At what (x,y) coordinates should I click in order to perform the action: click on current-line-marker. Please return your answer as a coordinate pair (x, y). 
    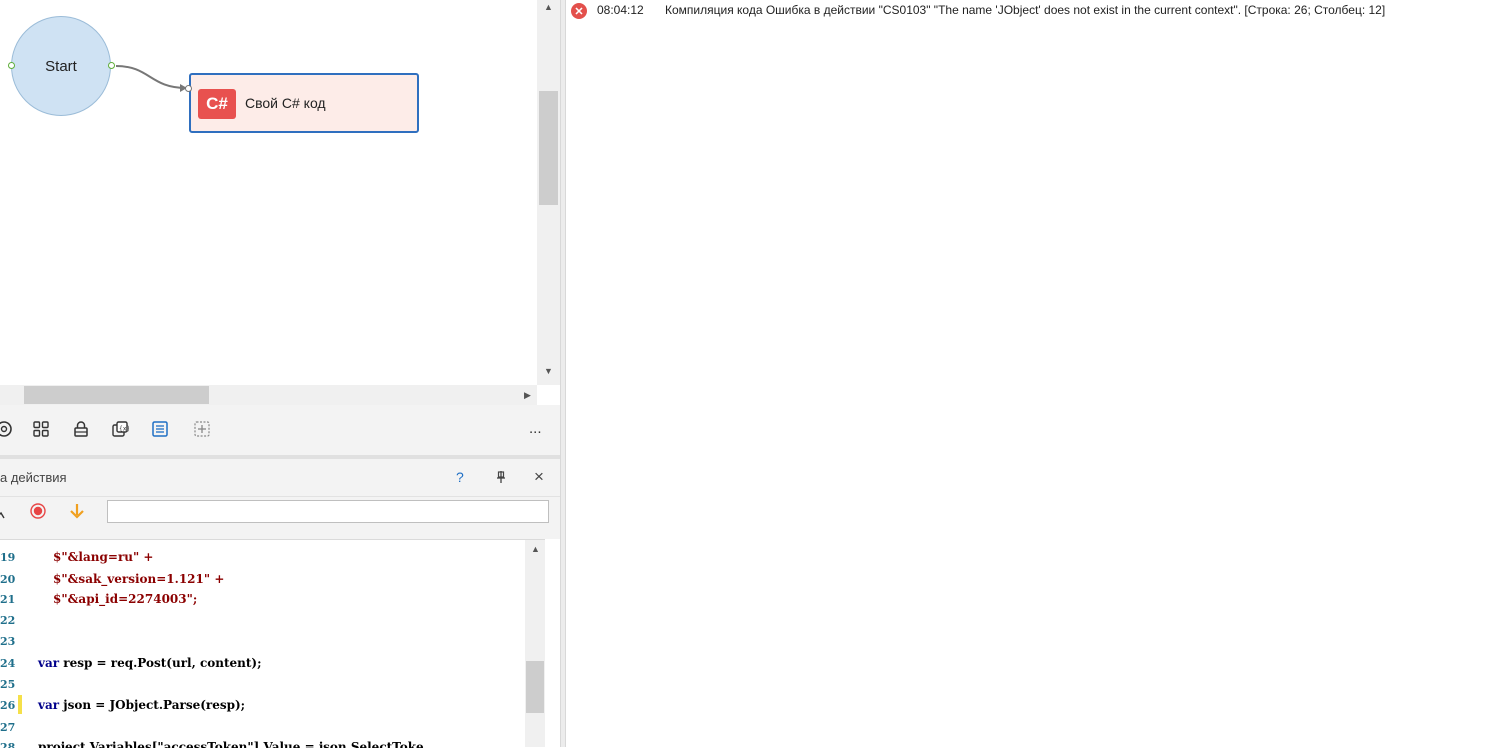
    Looking at the image, I should click on (20, 704).